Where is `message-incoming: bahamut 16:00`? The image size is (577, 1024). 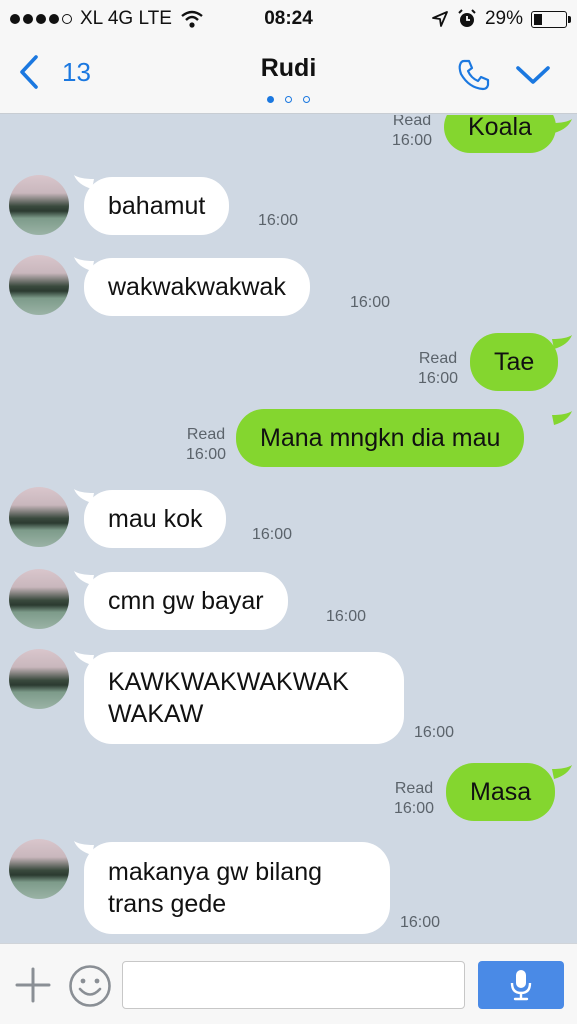
message-incoming: bahamut 16:00 is located at coordinates (288, 206).